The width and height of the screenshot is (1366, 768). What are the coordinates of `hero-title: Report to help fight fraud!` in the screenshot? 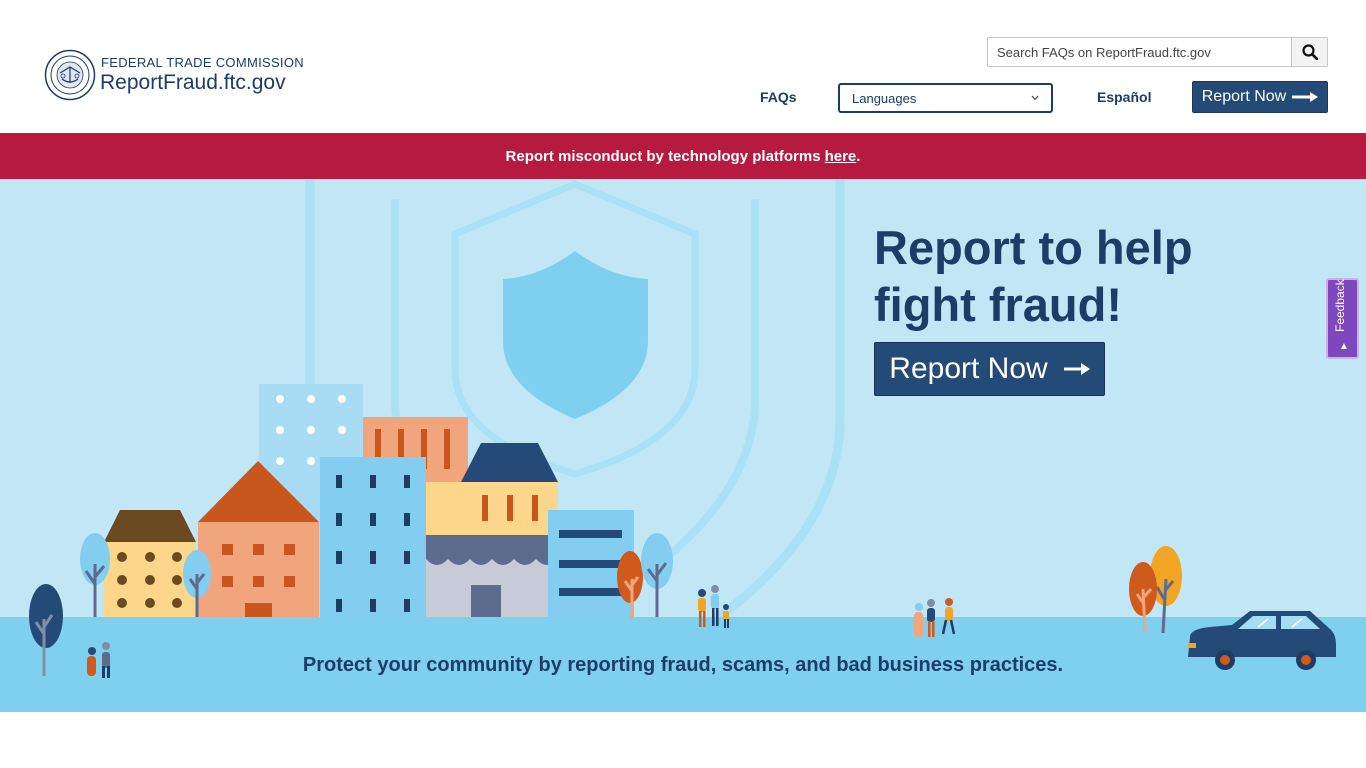 It's located at (1064, 276).